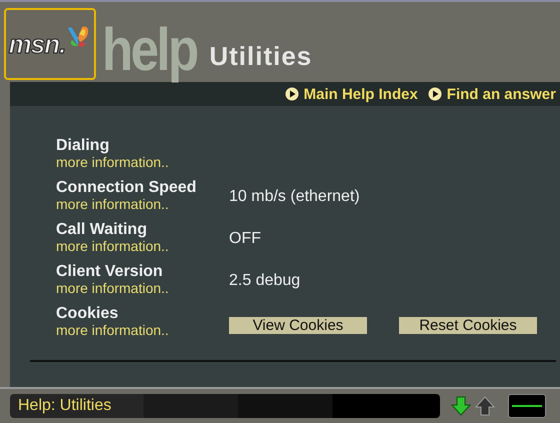 The image size is (560, 423). Describe the element at coordinates (527, 406) in the screenshot. I see `connection-meter` at that location.